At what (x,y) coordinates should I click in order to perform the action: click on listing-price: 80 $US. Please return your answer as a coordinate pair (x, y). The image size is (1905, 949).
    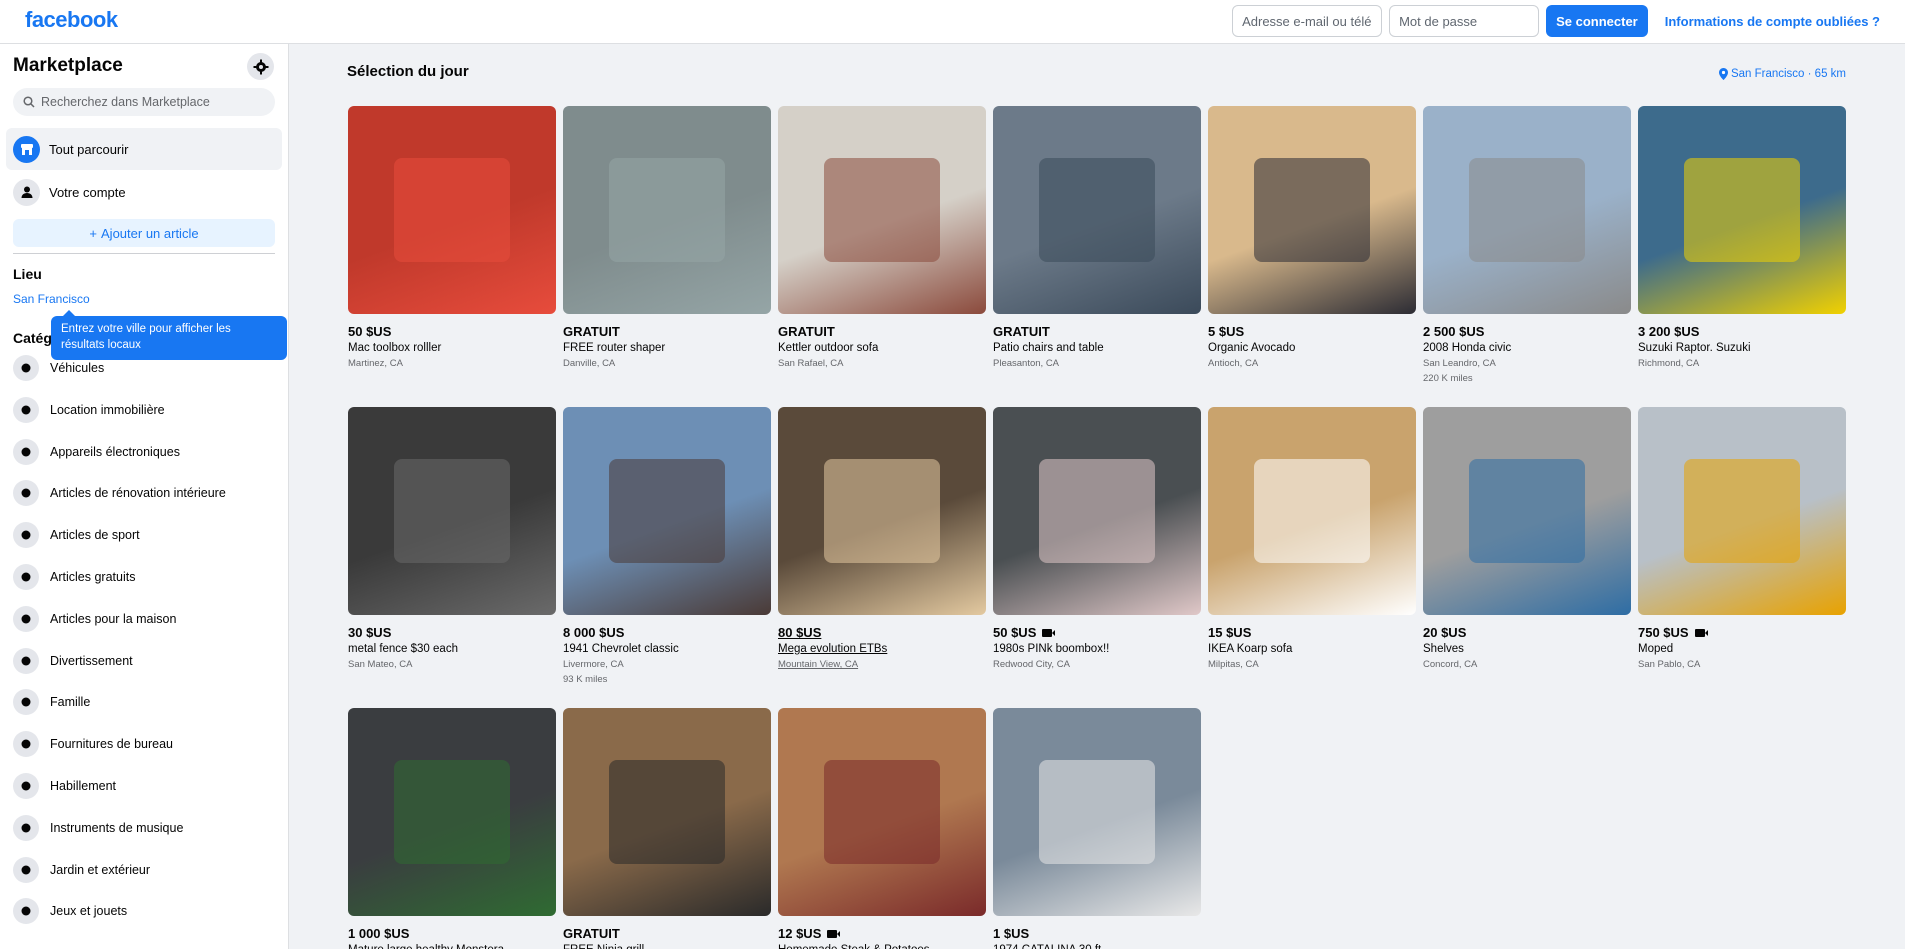
    Looking at the image, I should click on (800, 632).